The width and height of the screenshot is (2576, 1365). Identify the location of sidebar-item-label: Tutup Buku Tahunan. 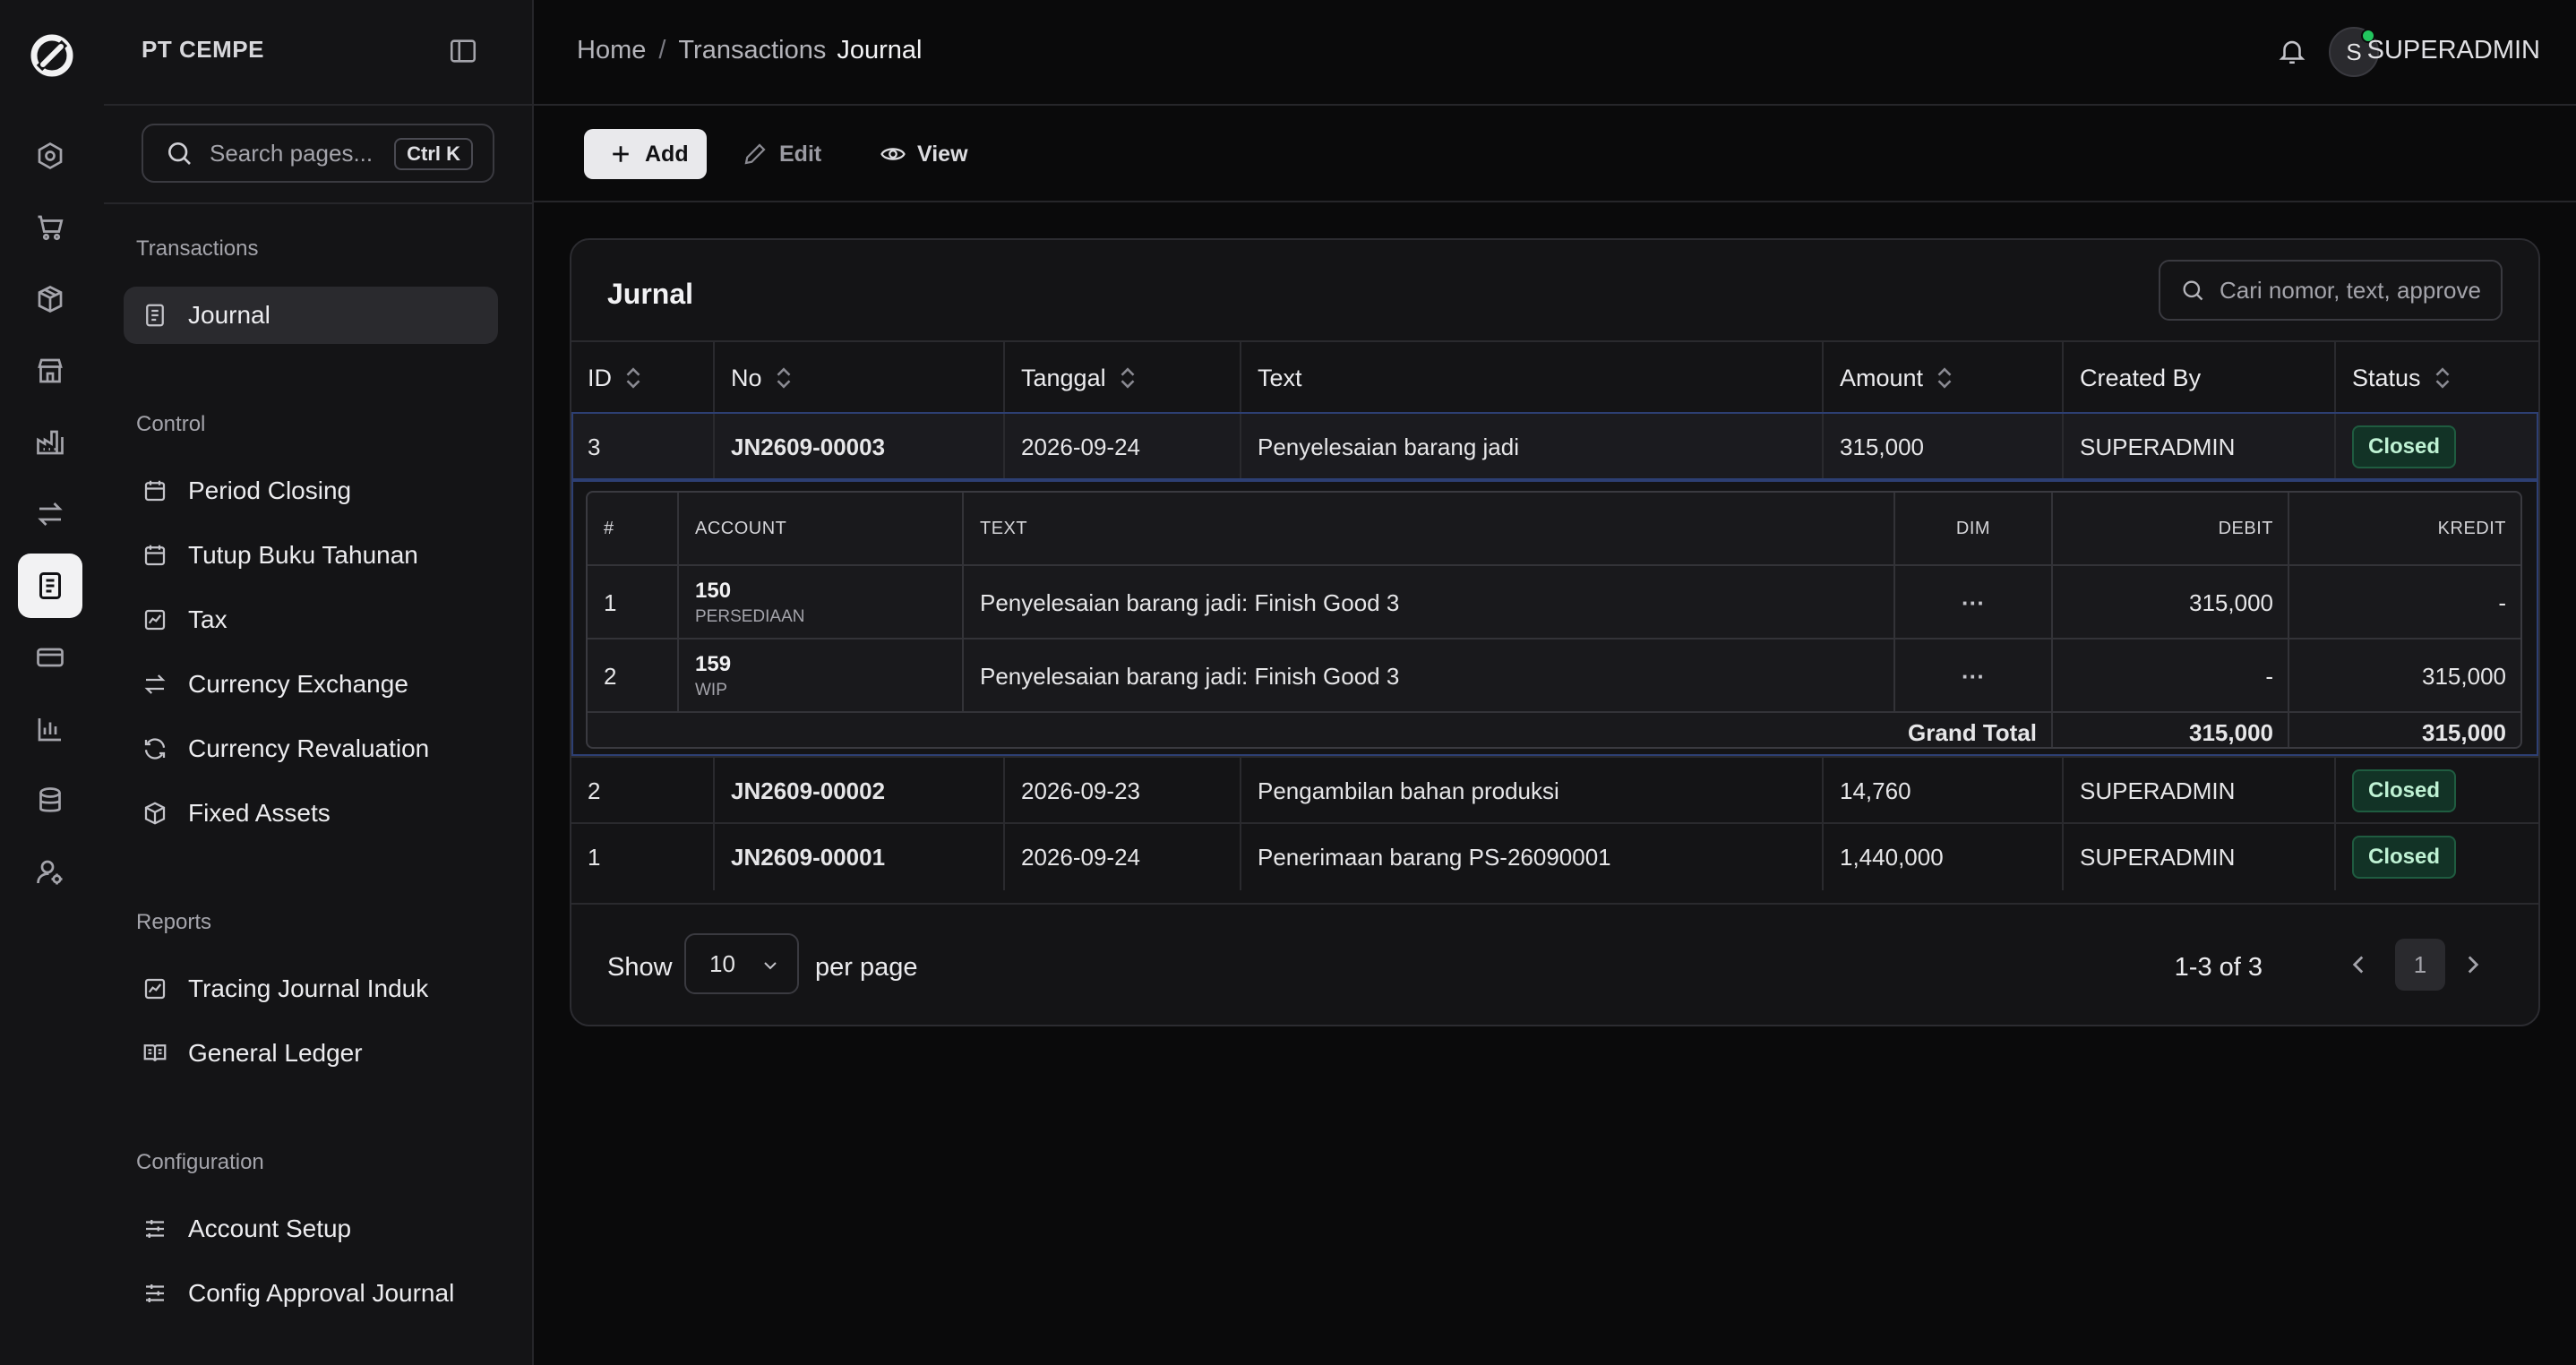
(303, 555).